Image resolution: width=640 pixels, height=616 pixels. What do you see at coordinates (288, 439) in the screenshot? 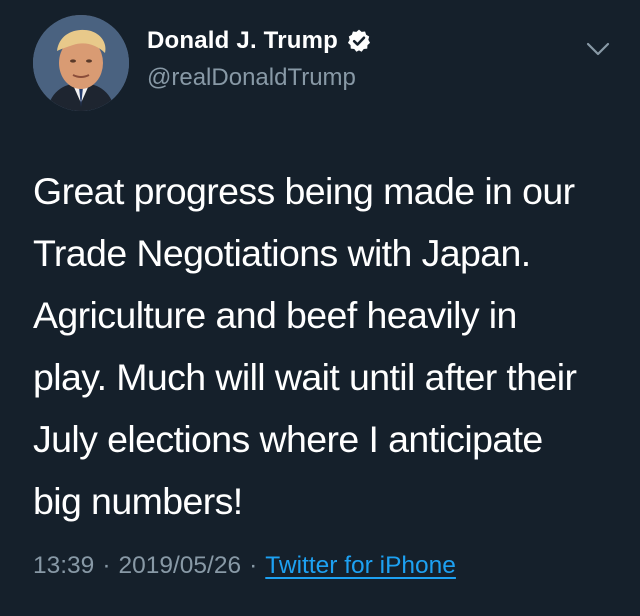
I see `tweet-text-line: July elections where I anticipate` at bounding box center [288, 439].